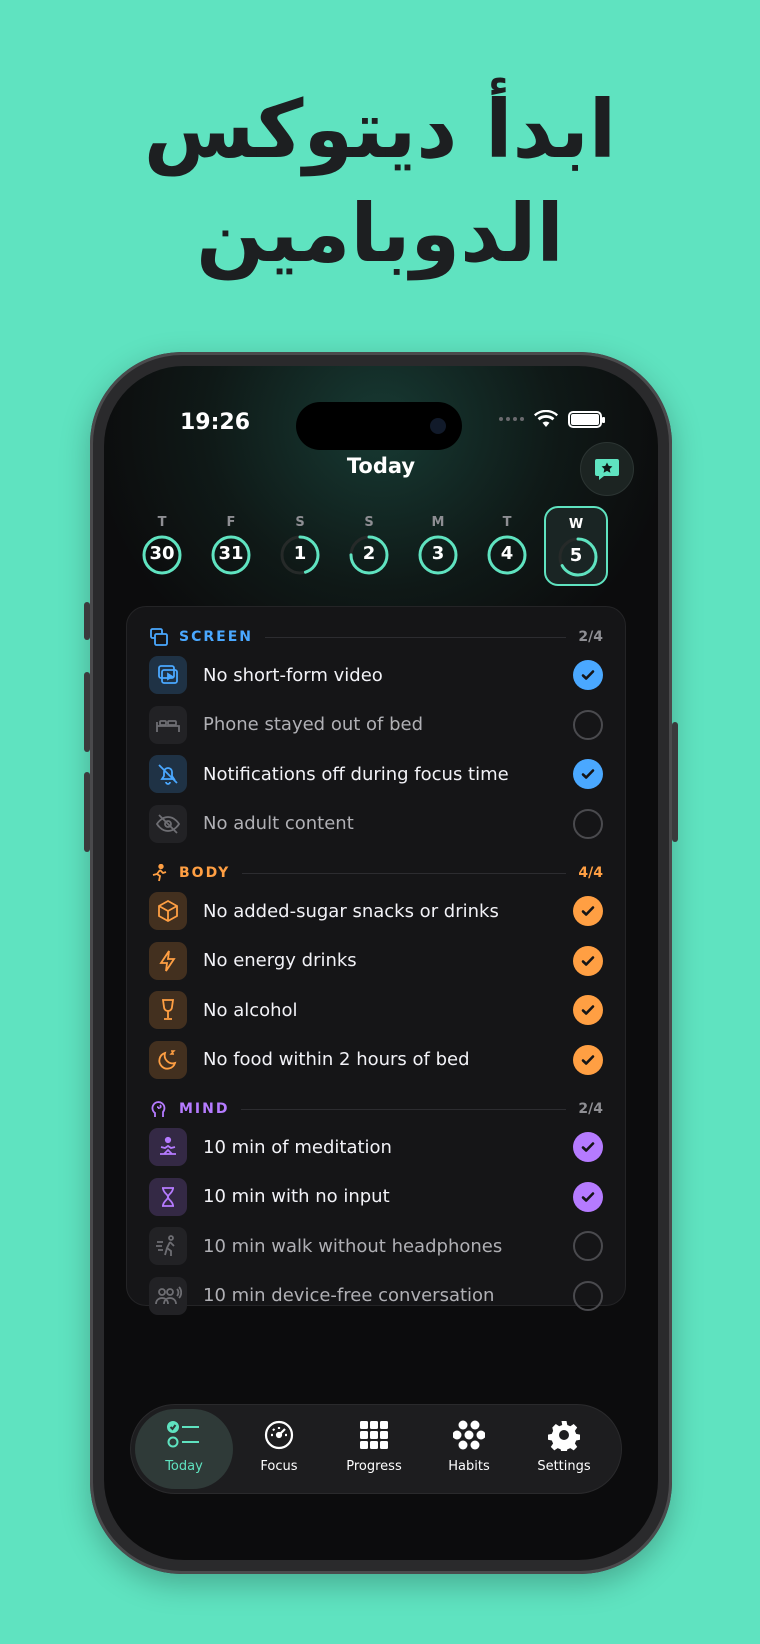 The image size is (760, 1644). I want to click on section-header-screen: SCREEN 2/4, so click(376, 637).